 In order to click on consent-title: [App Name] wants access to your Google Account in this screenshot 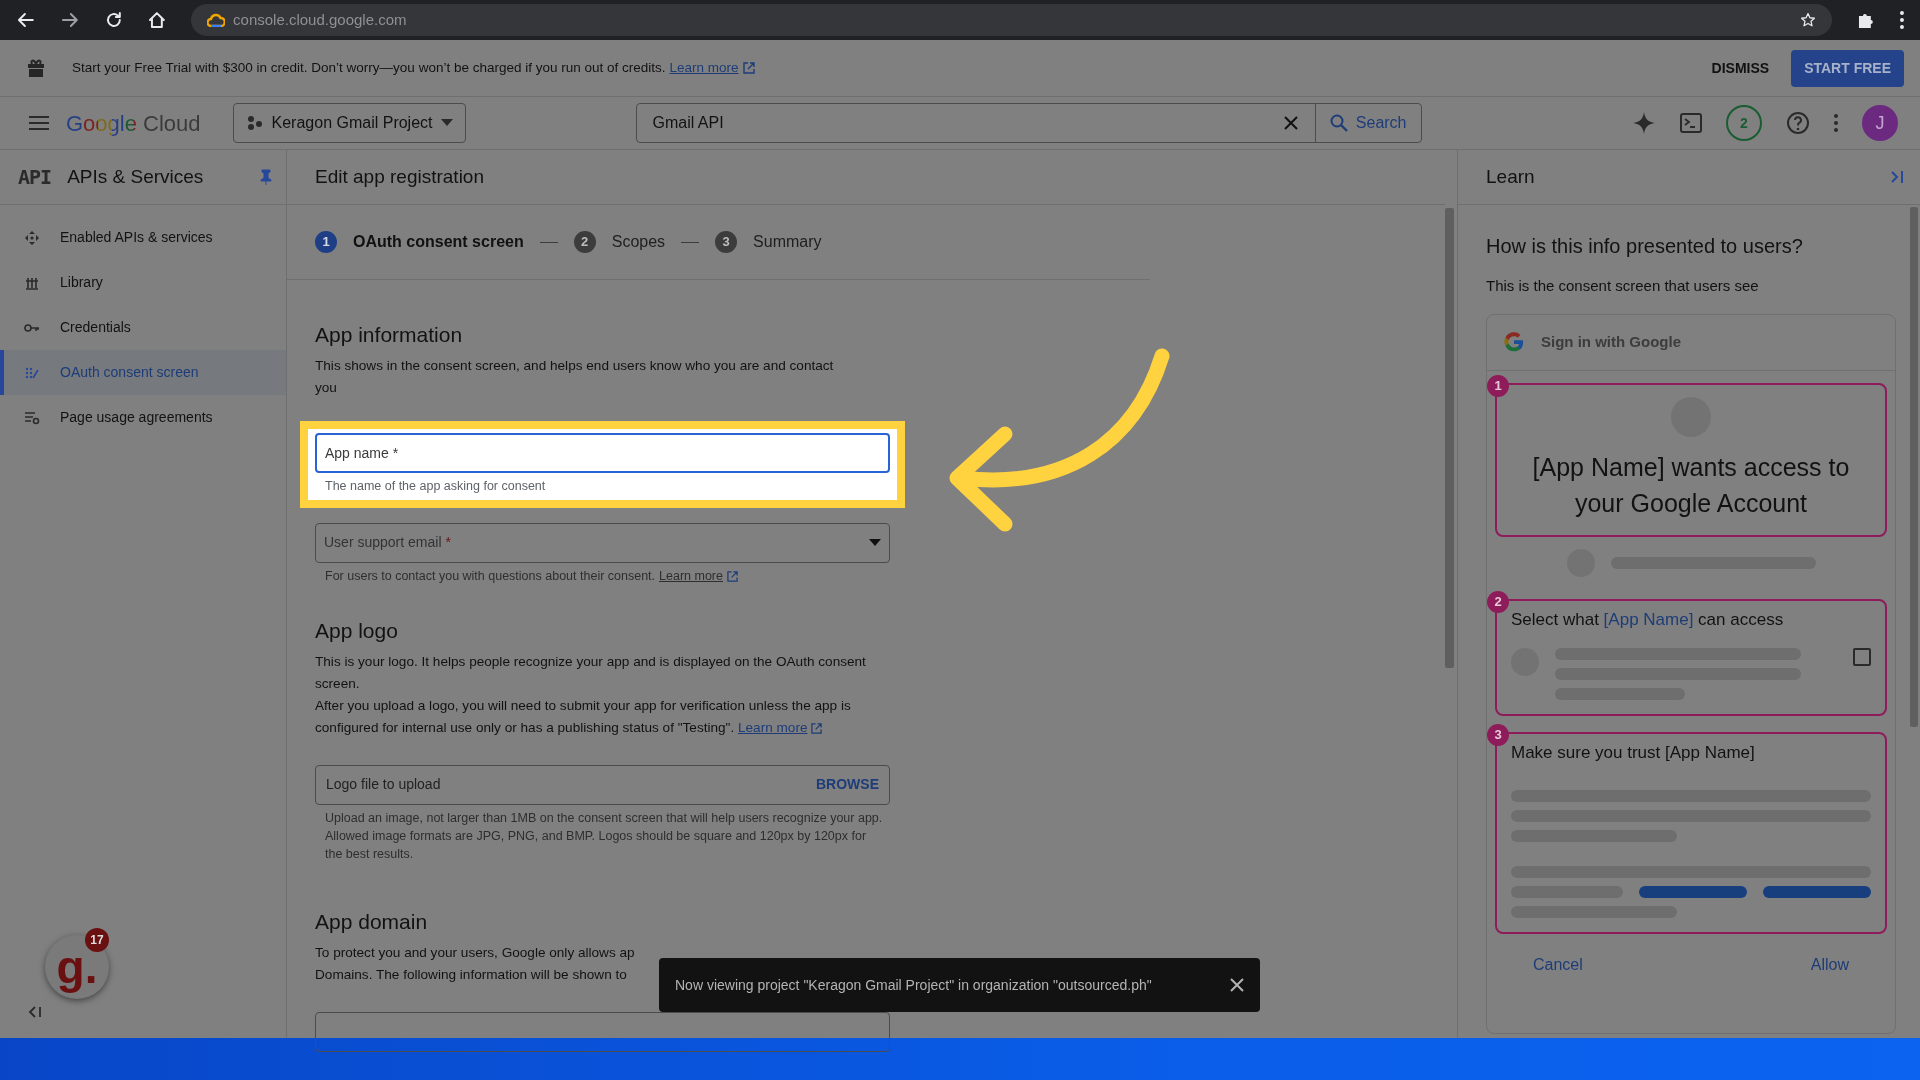, I will do `click(1691, 485)`.